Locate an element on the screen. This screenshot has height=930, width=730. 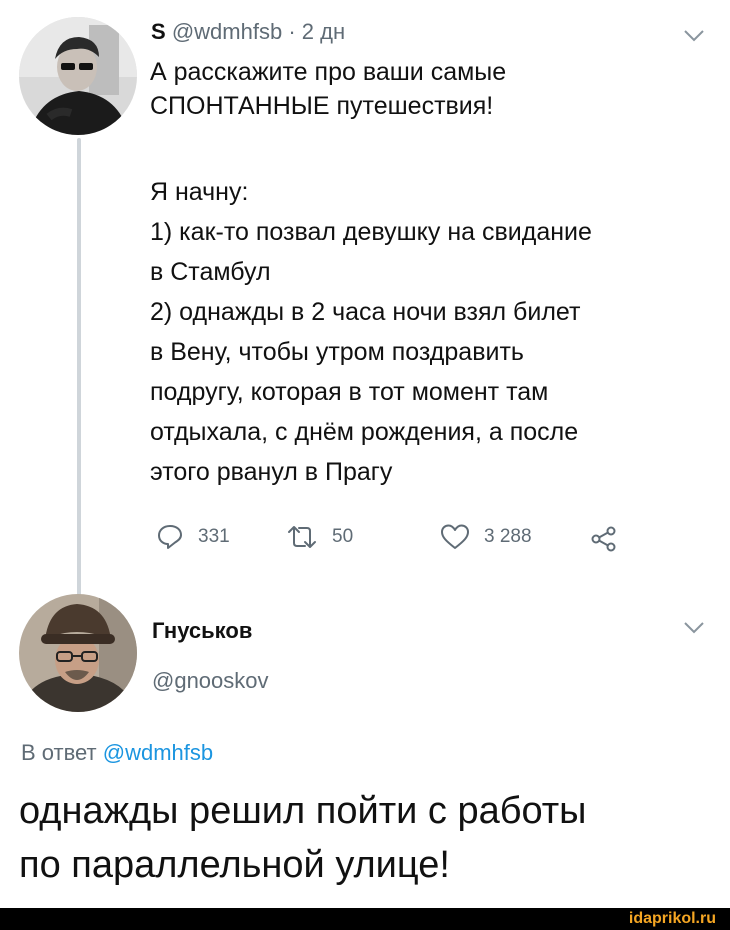
reply-icon is located at coordinates (170, 537).